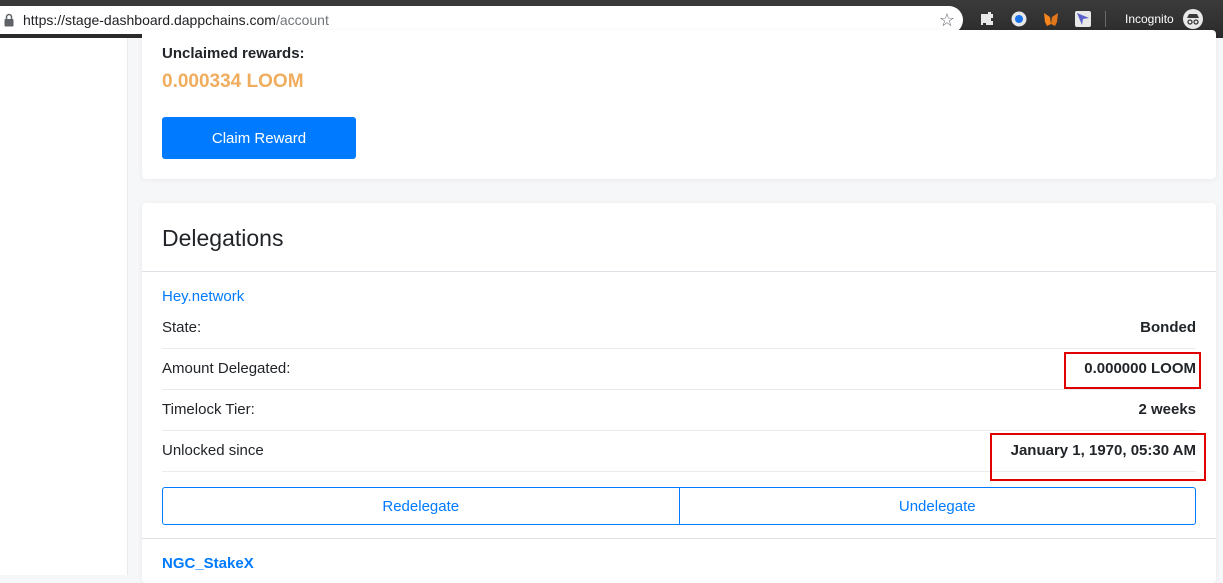  Describe the element at coordinates (1083, 19) in the screenshot. I see `extension-kite-icon` at that location.